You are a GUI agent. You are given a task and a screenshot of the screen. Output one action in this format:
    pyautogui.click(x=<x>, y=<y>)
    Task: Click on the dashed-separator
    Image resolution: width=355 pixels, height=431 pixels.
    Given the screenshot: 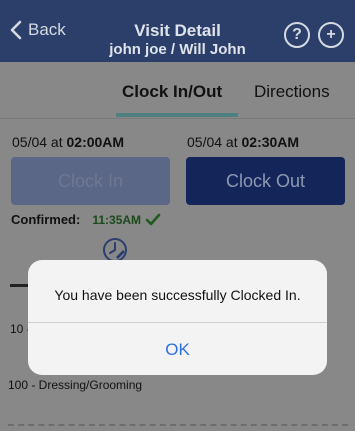 What is the action you would take?
    pyautogui.click(x=178, y=425)
    